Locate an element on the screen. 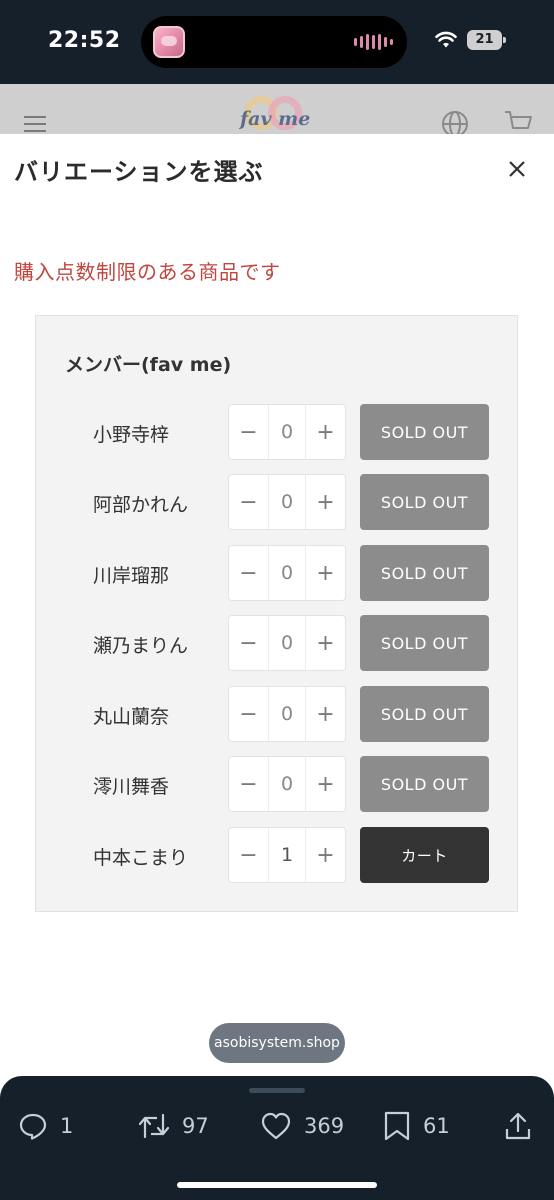  status-bar: 22:52 21 is located at coordinates (277, 42).